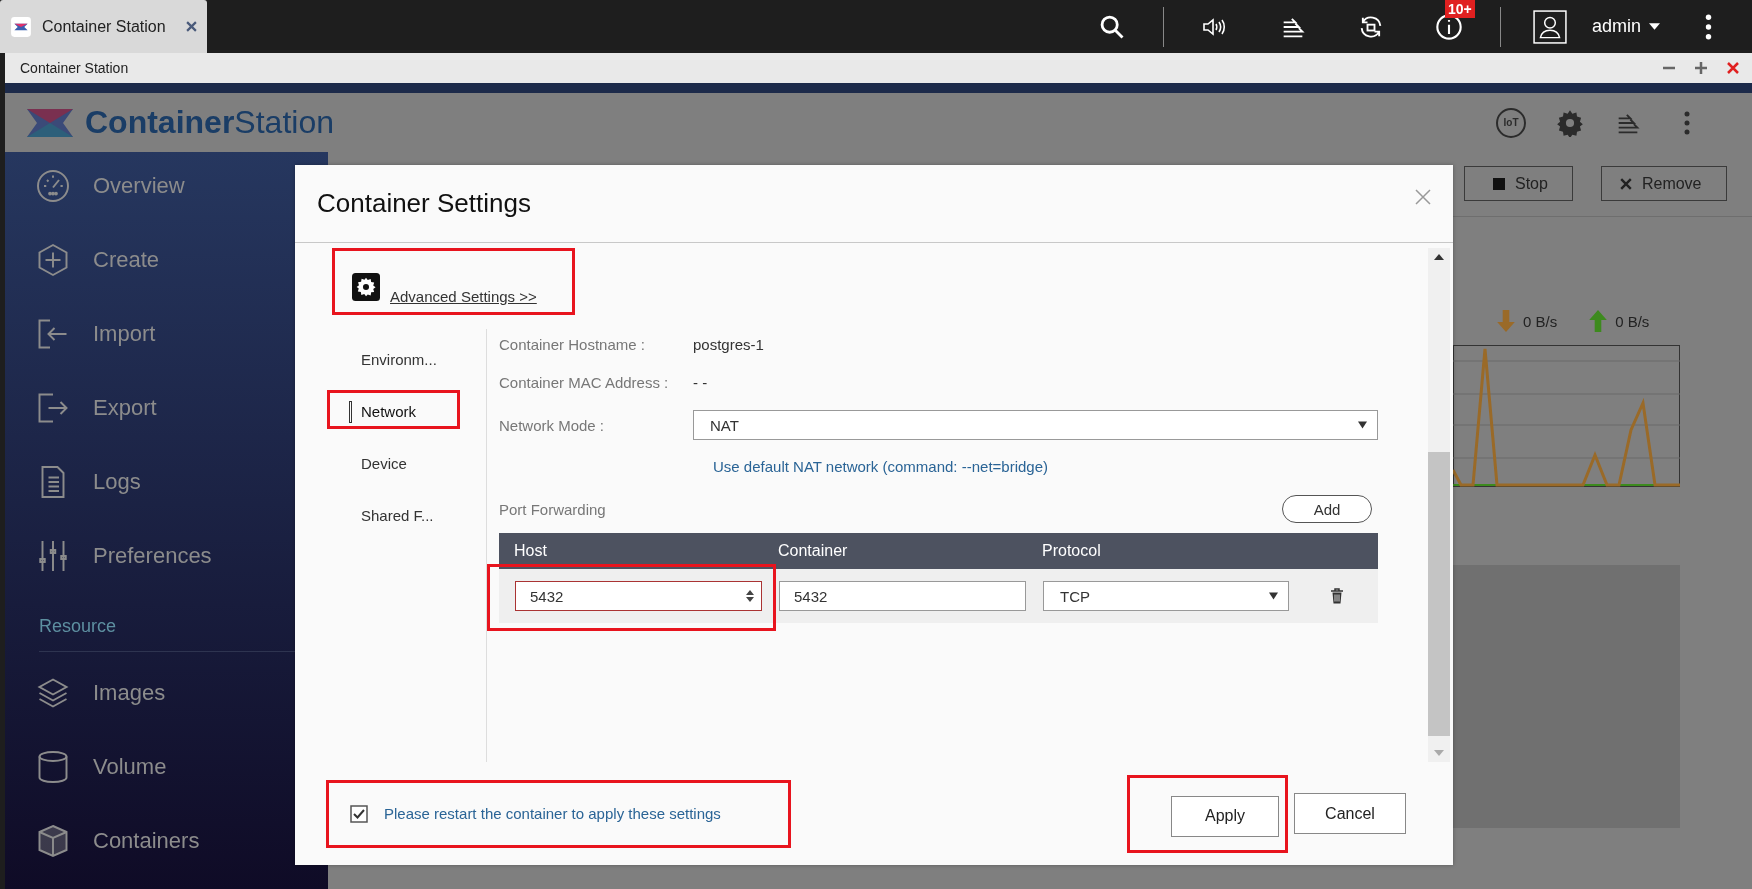  Describe the element at coordinates (21, 26) in the screenshot. I see `app-logo-icon` at that location.